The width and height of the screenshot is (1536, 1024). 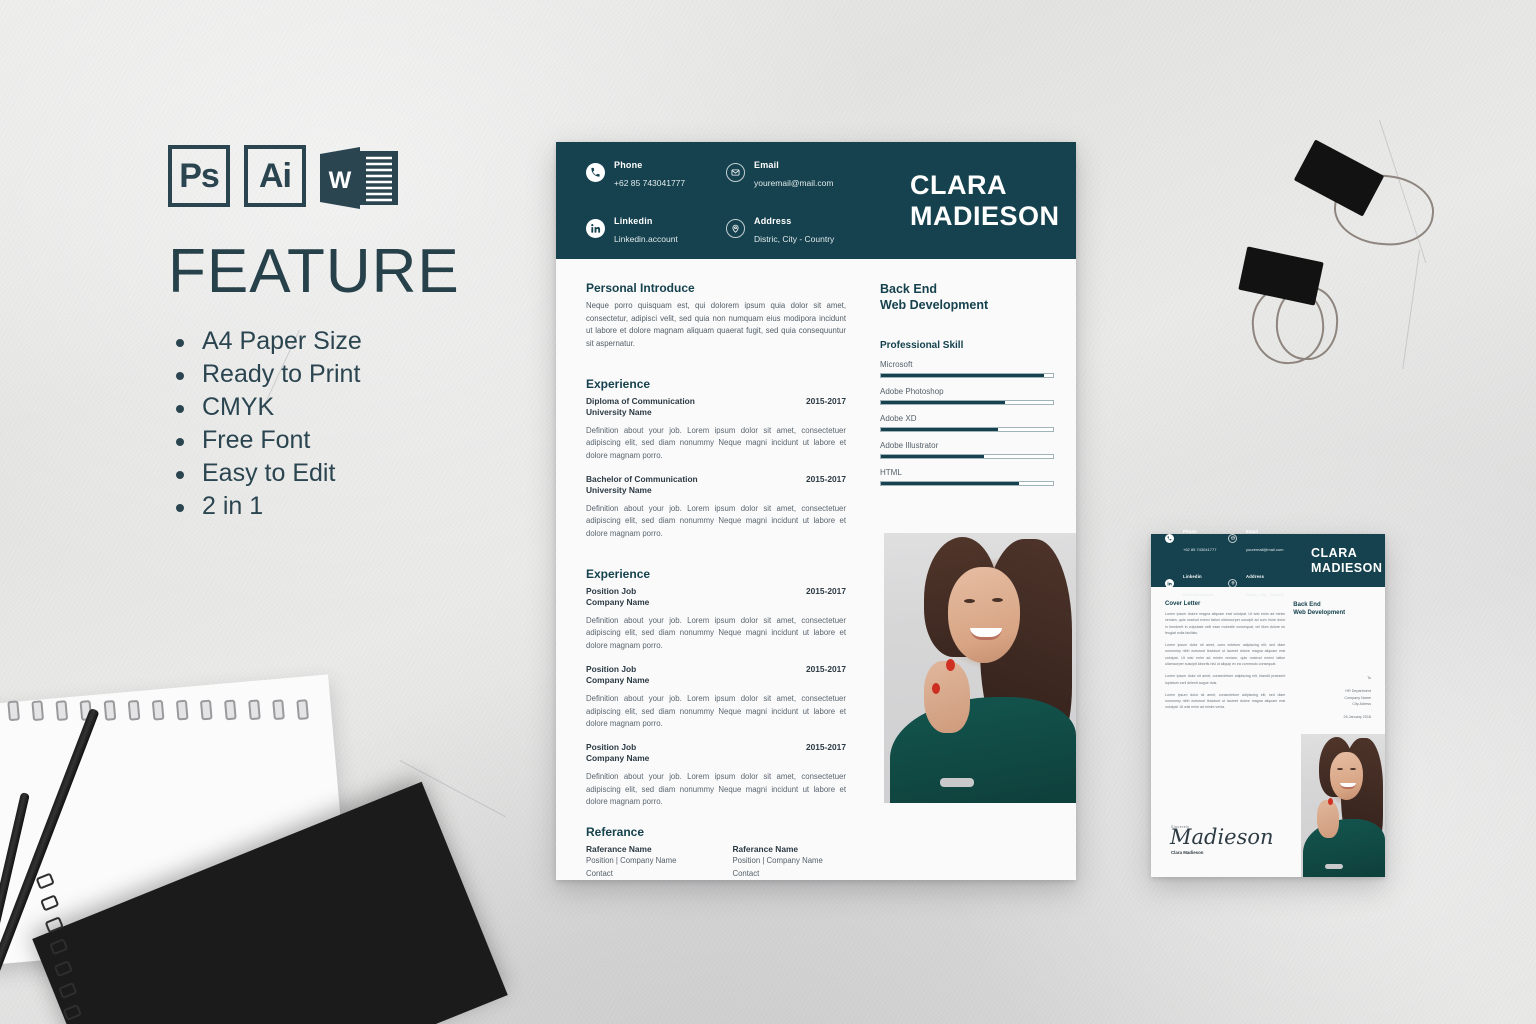 What do you see at coordinates (1353, 769) in the screenshot?
I see `photo-eye` at bounding box center [1353, 769].